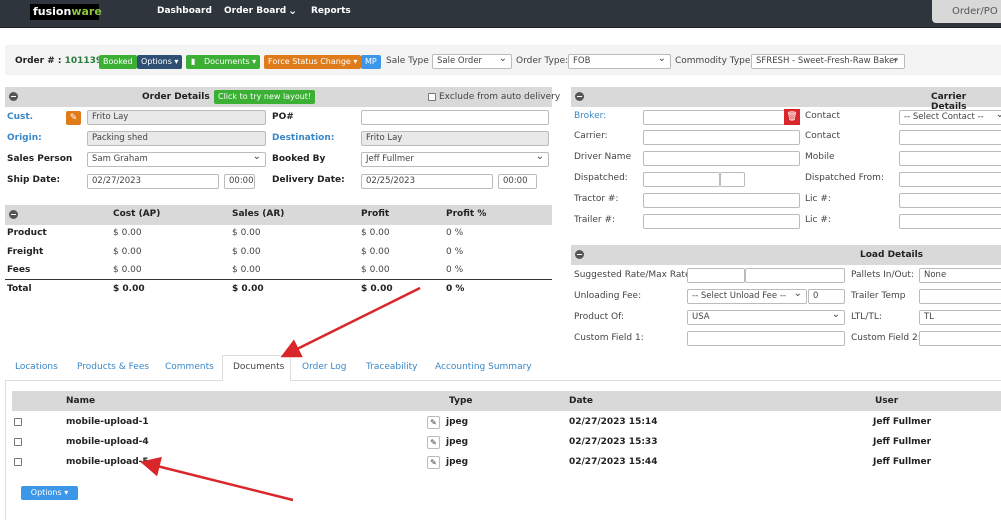  What do you see at coordinates (107, 462) in the screenshot?
I see `document-name: mobile-upload-5` at bounding box center [107, 462].